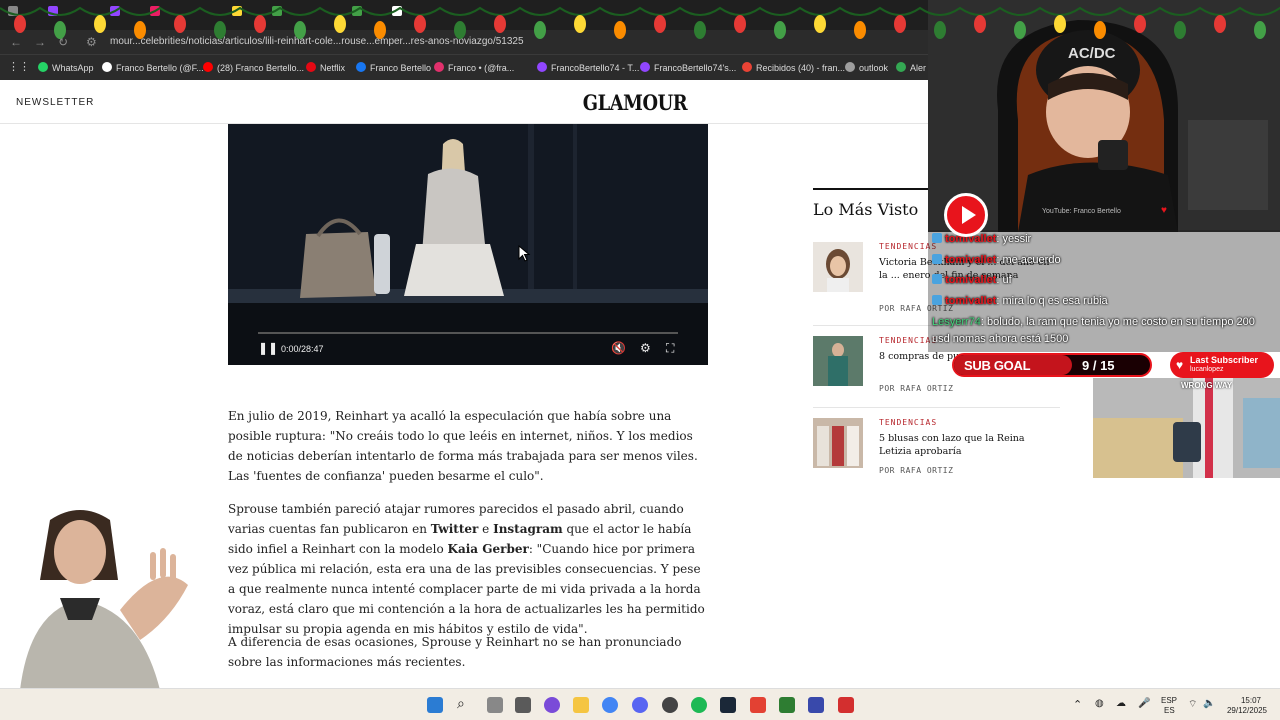 This screenshot has width=1280, height=720. Describe the element at coordinates (325, 67) in the screenshot. I see `bookmark-item: Netflix` at that location.